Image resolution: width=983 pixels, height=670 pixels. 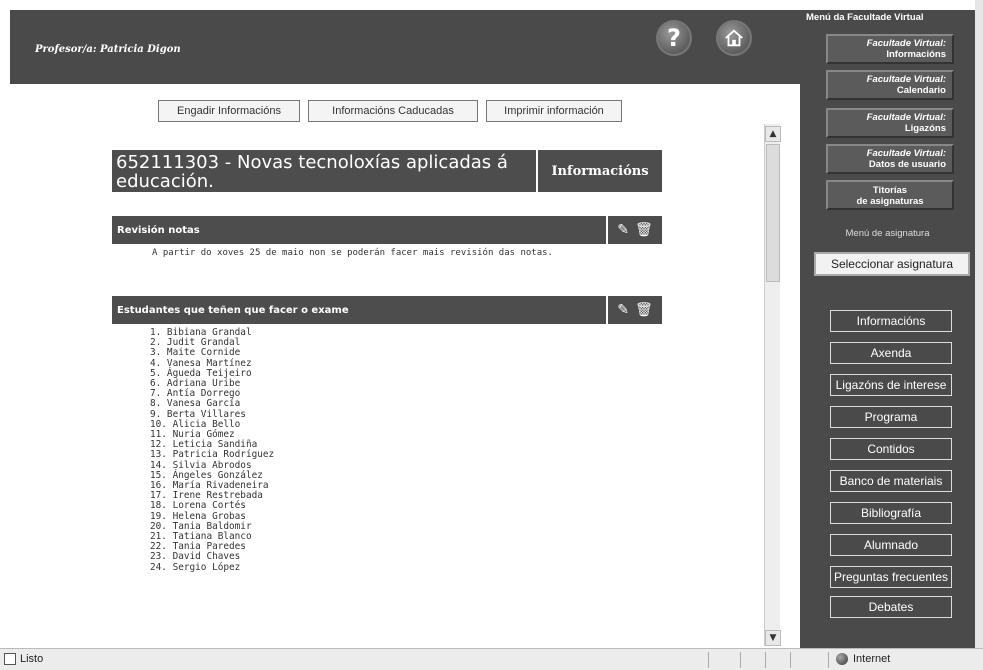 I want to click on sidebar-item-informations: Facultade Virtual: Informacións, so click(x=890, y=49).